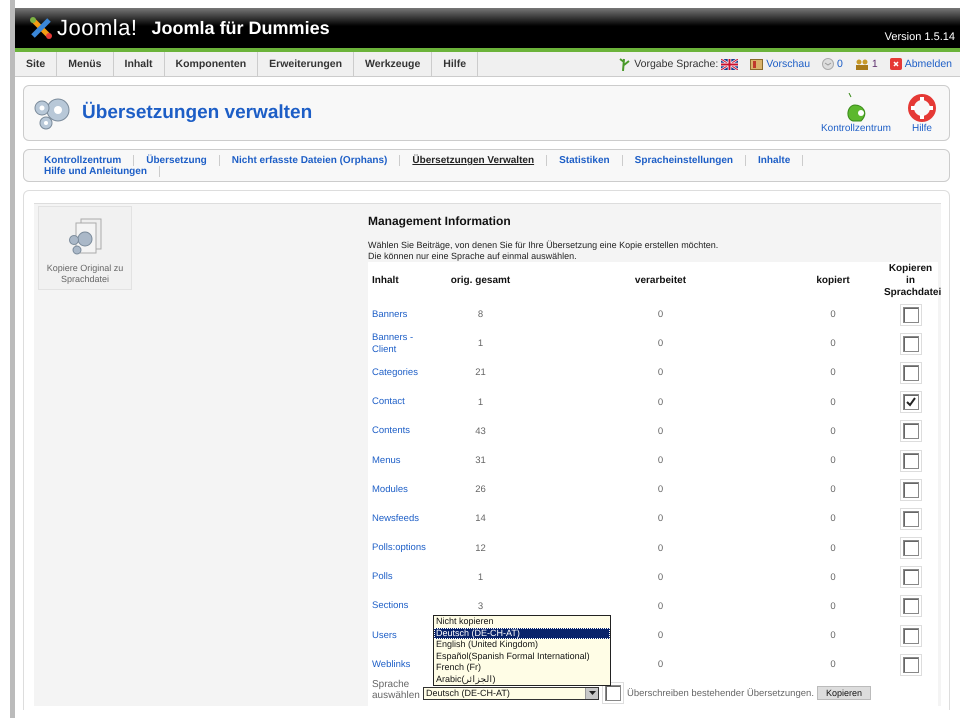  Describe the element at coordinates (480, 460) in the screenshot. I see `table-cell: 31` at that location.